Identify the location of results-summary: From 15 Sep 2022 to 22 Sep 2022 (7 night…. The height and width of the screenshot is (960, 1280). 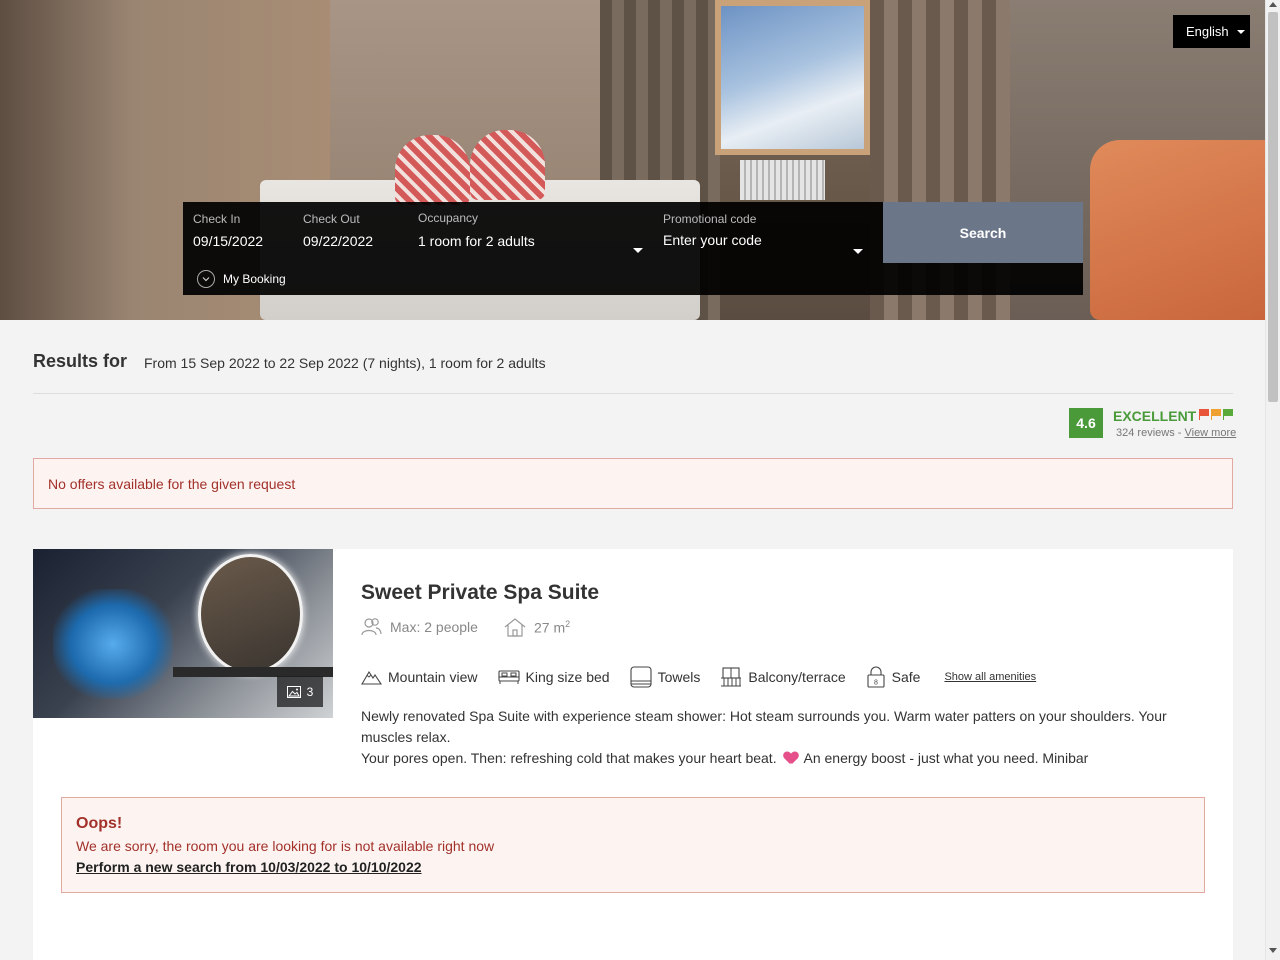
(345, 363).